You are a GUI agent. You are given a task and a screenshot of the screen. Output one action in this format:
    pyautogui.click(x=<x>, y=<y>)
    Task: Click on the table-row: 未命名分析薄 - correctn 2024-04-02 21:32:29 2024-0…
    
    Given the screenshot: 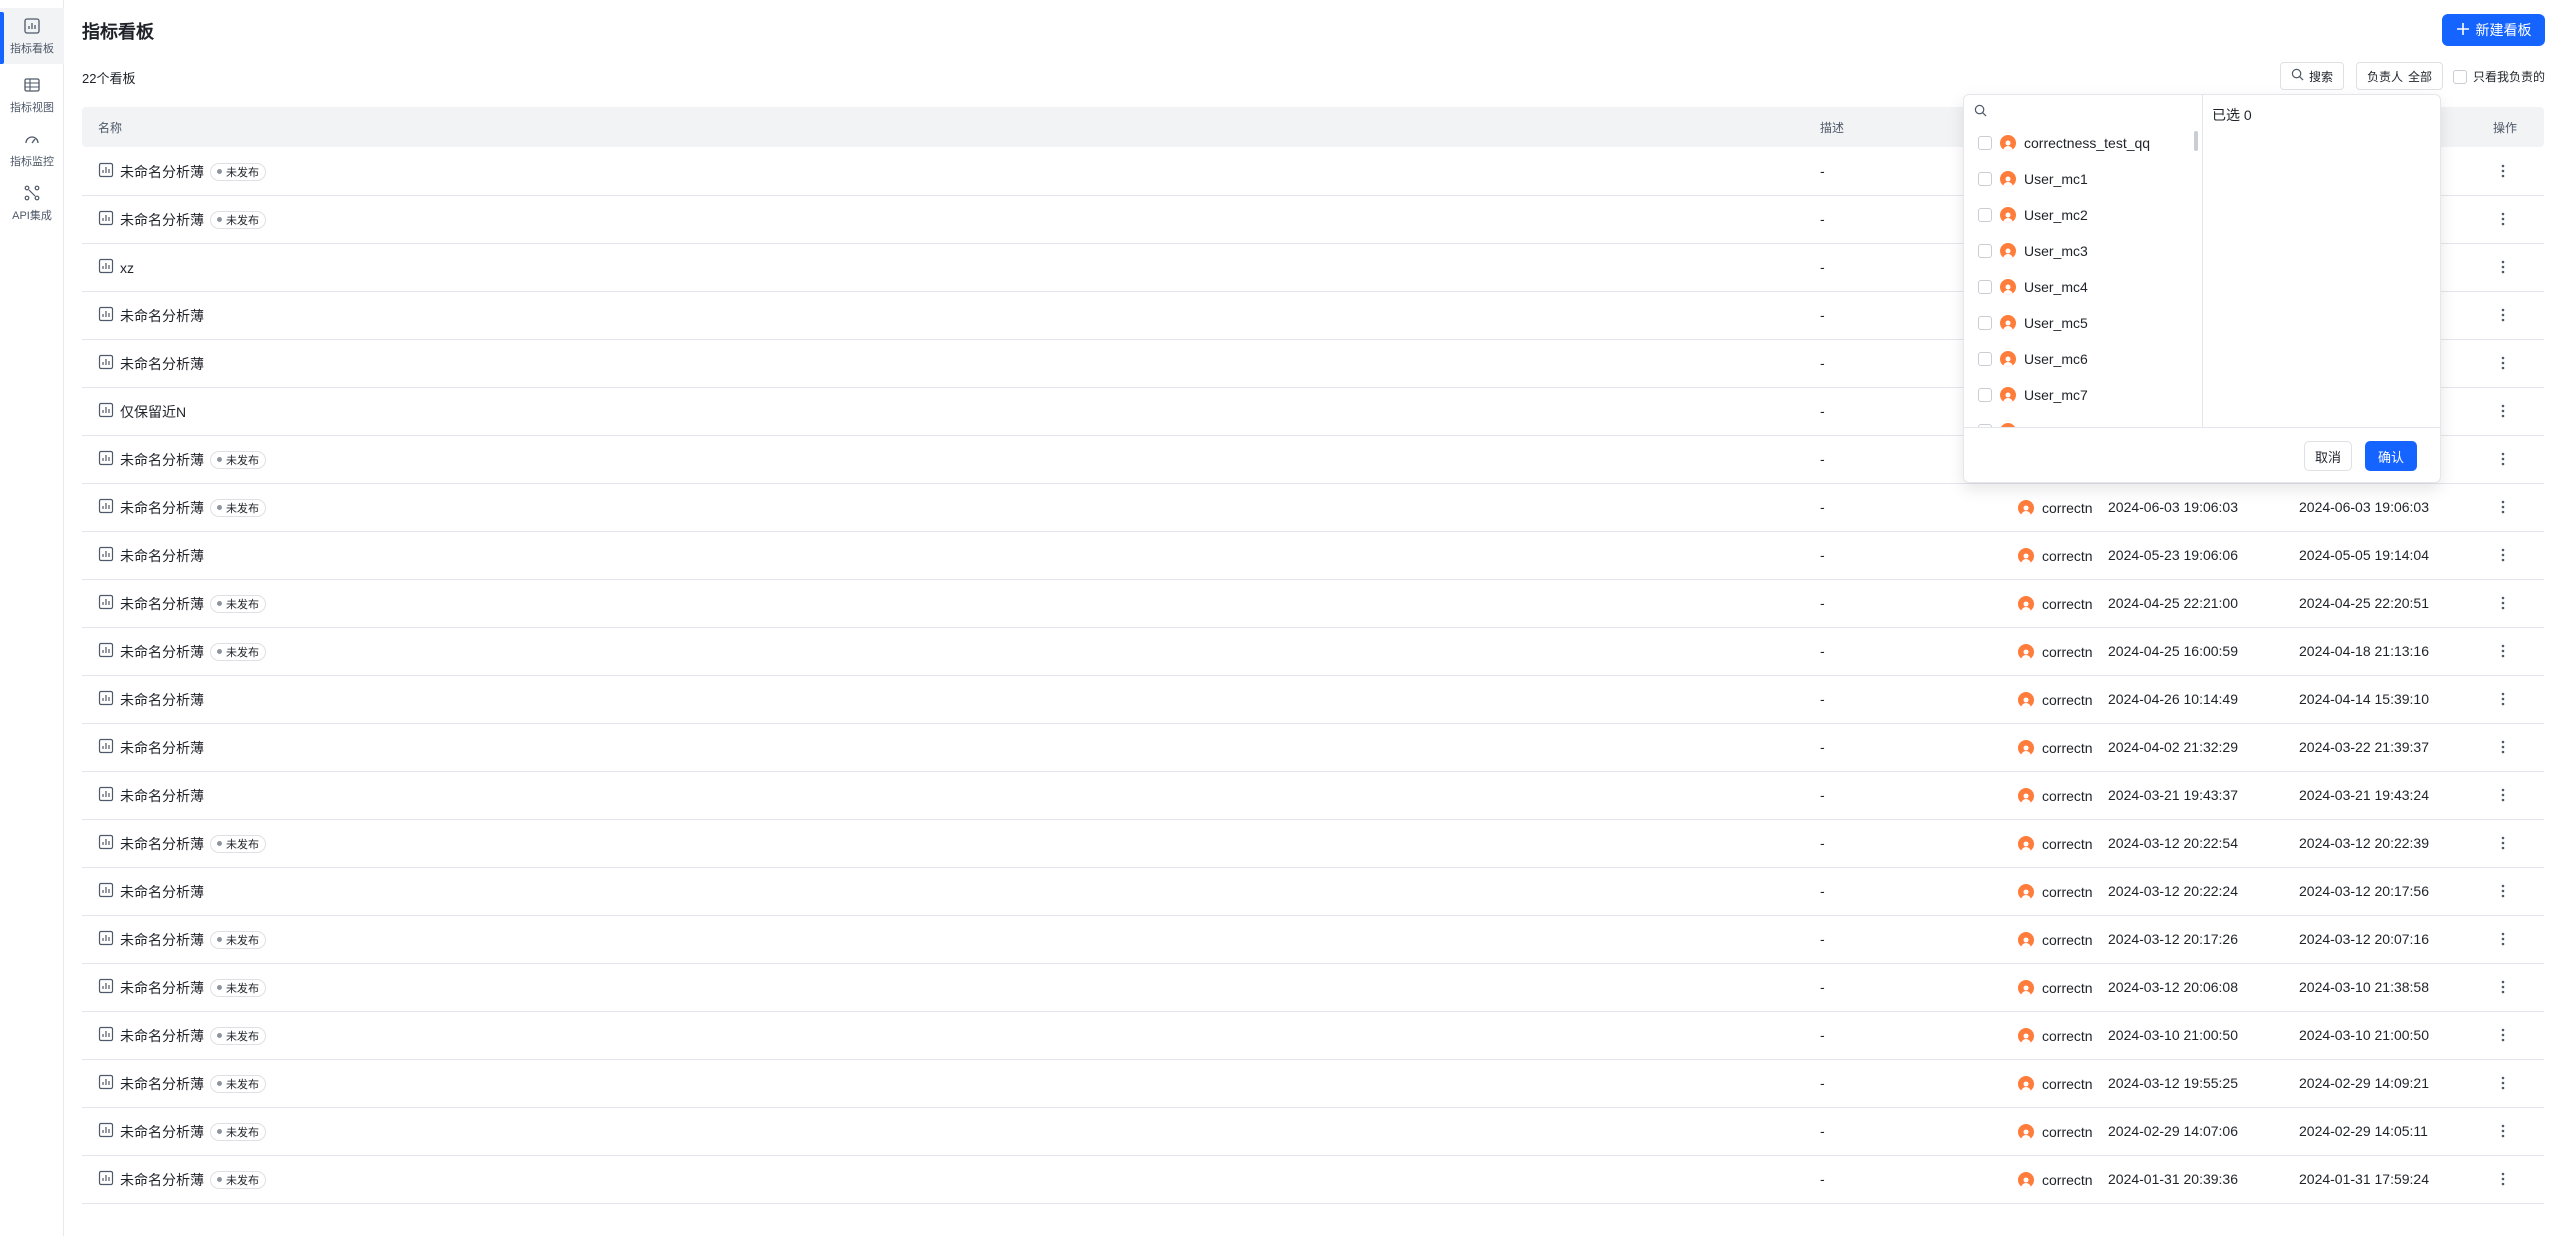 What is the action you would take?
    pyautogui.click(x=1313, y=748)
    